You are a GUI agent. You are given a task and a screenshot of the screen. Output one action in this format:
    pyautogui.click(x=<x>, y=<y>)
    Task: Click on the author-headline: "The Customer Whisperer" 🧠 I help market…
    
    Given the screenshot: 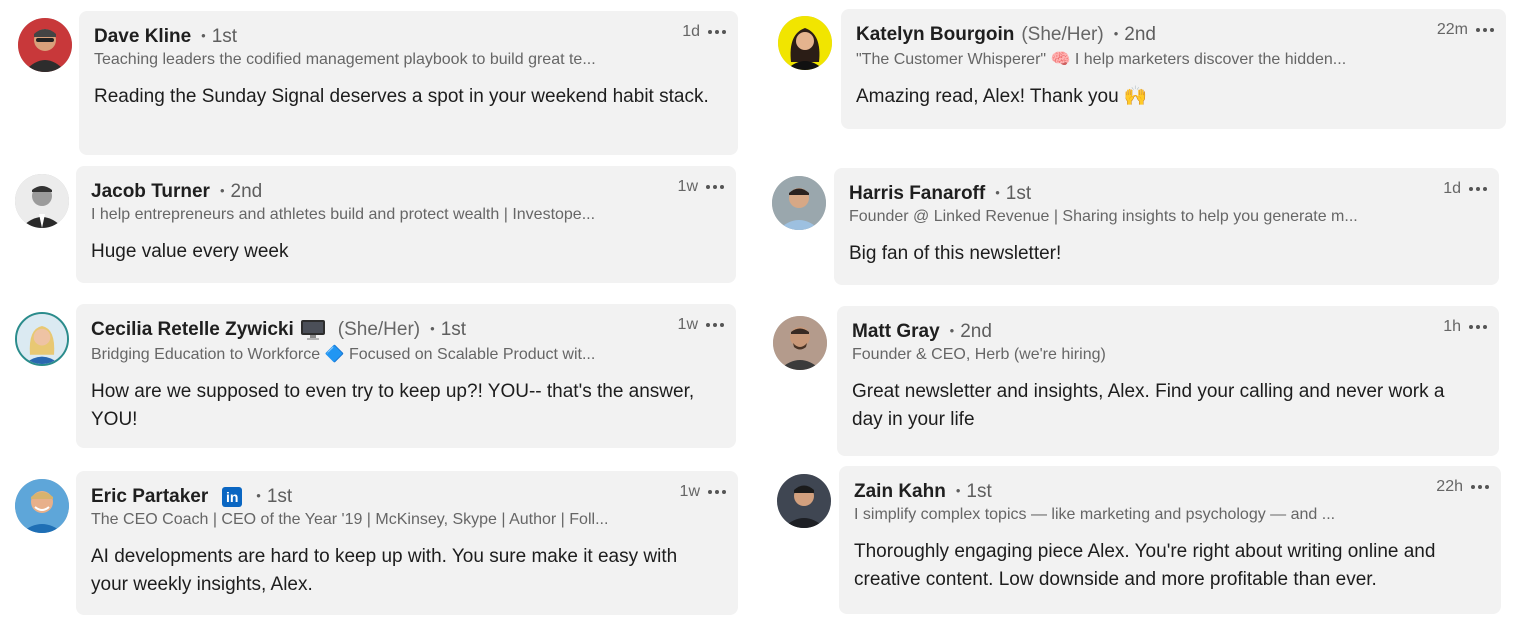 What is the action you would take?
    pyautogui.click(x=1101, y=59)
    